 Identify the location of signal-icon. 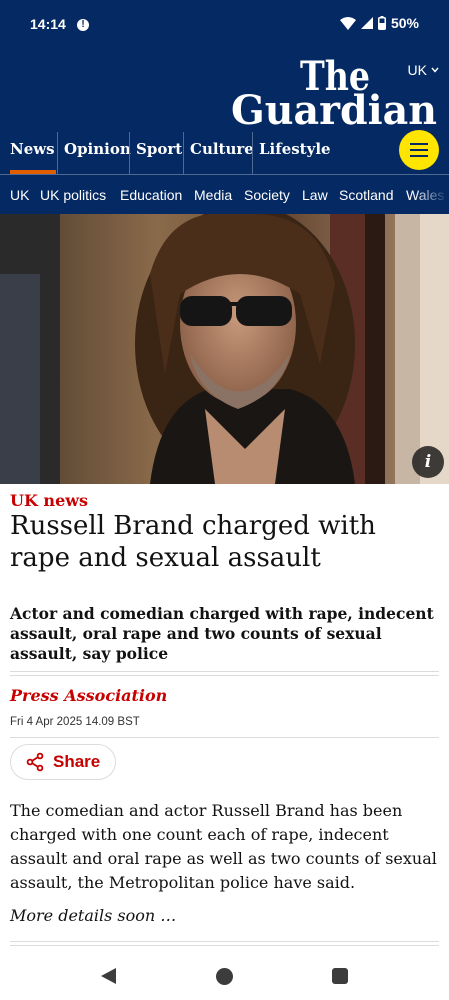
(366, 23).